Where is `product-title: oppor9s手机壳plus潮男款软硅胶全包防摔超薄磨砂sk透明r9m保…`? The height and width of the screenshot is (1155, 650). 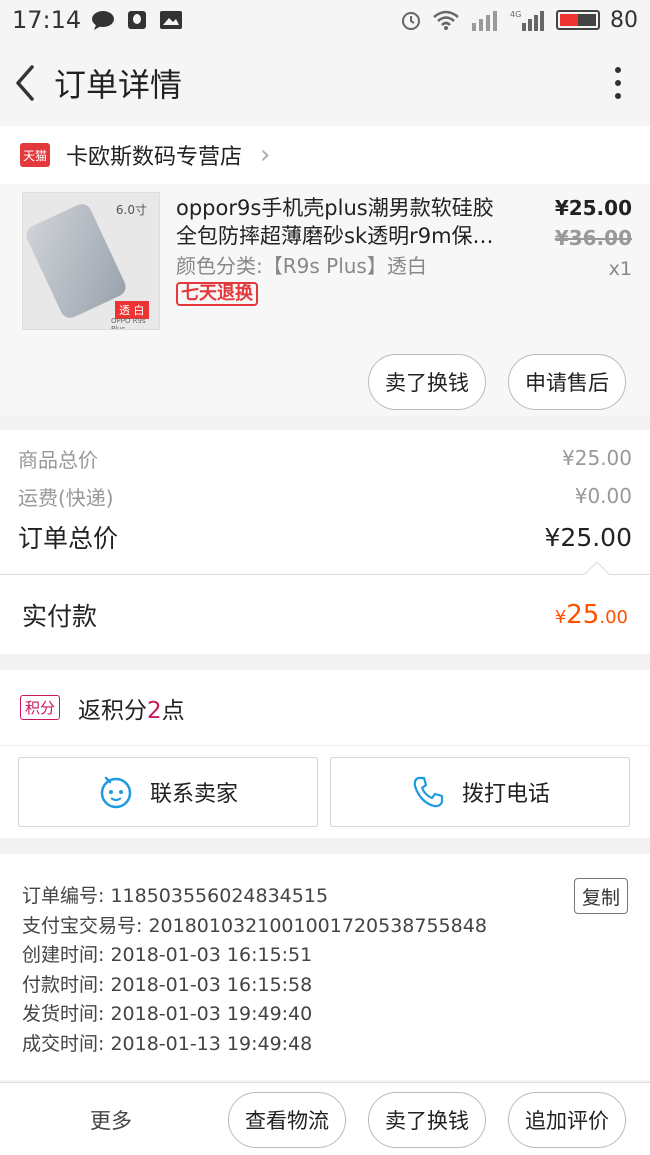 product-title: oppor9s手机壳plus潮男款软硅胶全包防摔超薄磨砂sk透明r9m保… is located at coordinates (335, 222).